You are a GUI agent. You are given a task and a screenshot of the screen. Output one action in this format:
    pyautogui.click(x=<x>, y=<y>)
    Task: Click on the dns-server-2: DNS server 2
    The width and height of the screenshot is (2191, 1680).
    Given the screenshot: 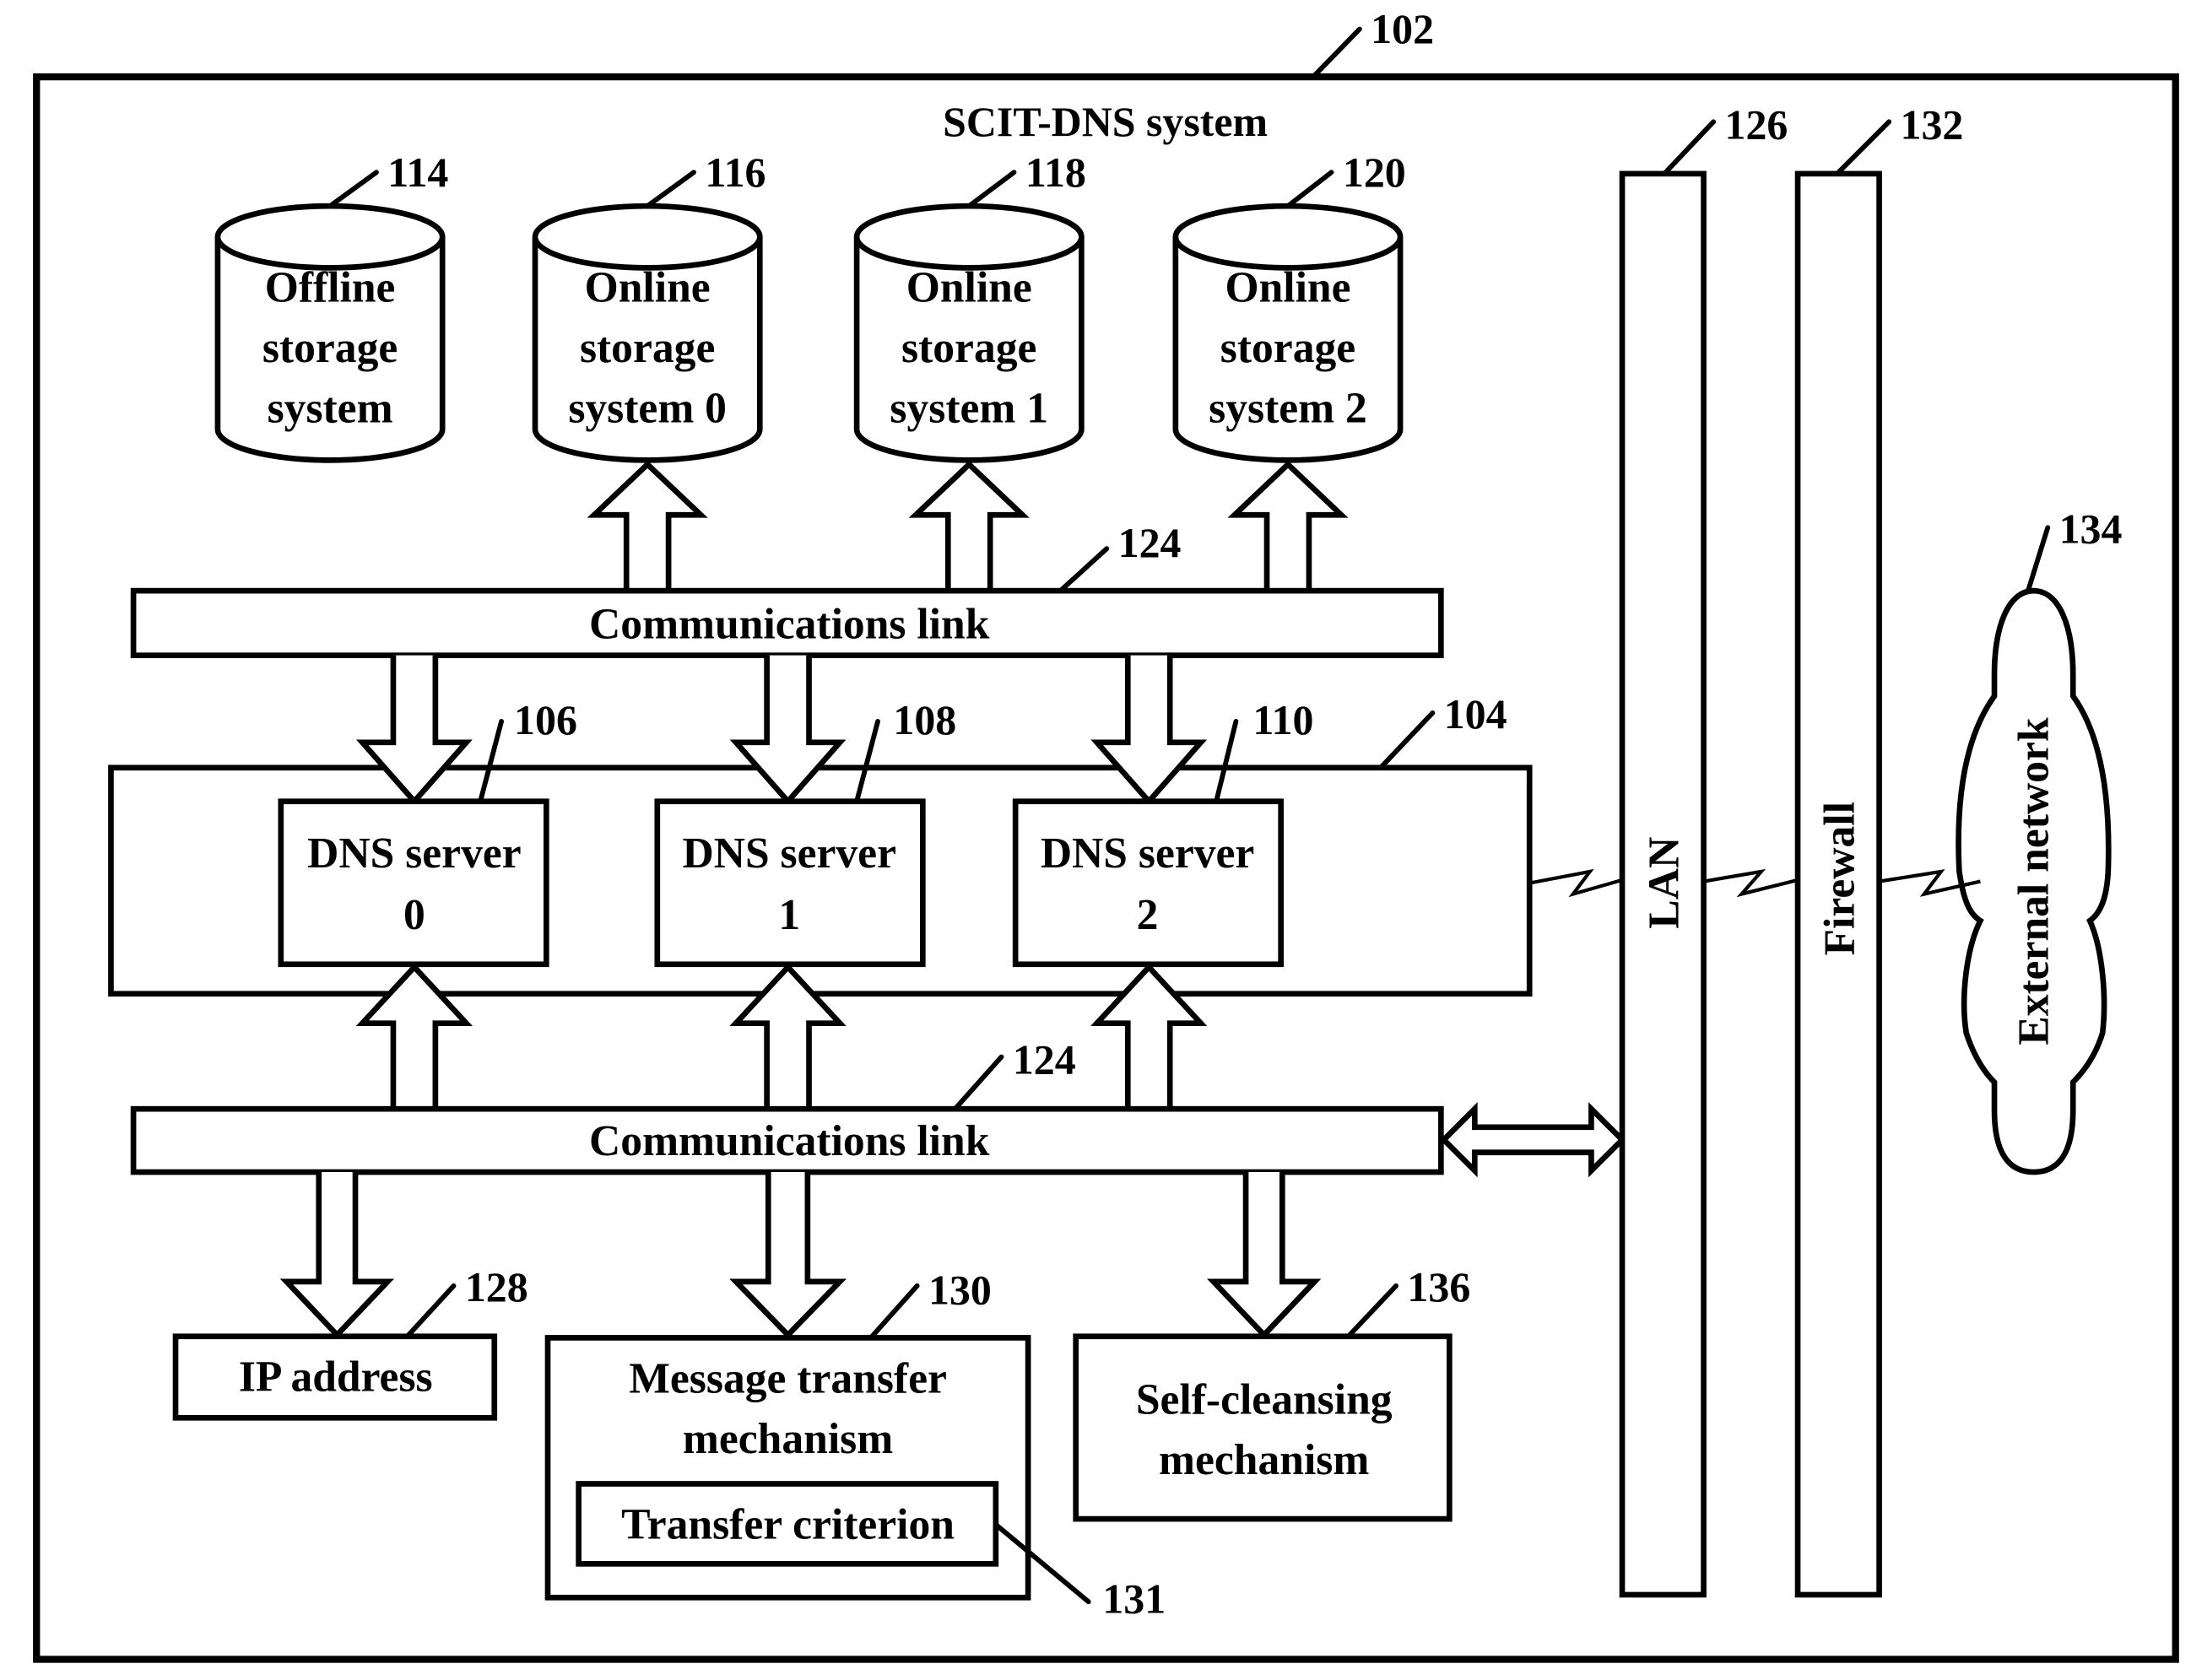 What is the action you would take?
    pyautogui.click(x=1148, y=883)
    